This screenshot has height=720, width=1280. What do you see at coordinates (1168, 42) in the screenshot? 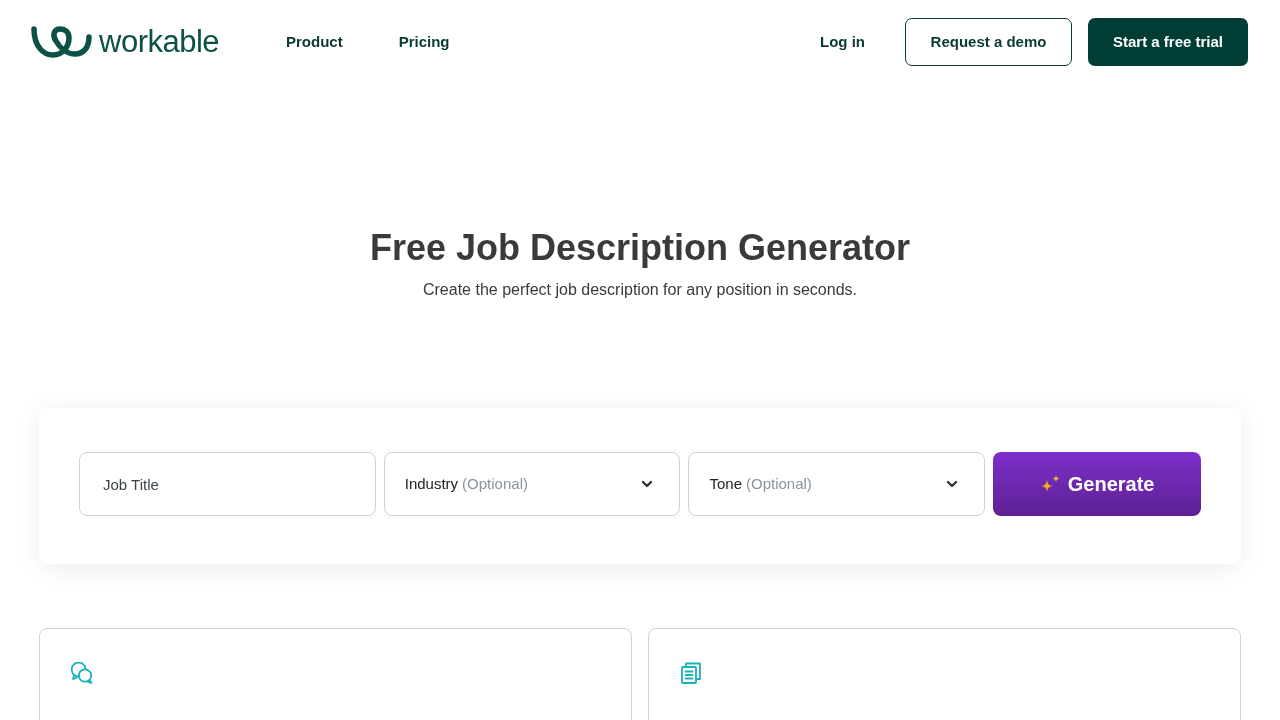
I see `free-trial-button: Start a free trial` at bounding box center [1168, 42].